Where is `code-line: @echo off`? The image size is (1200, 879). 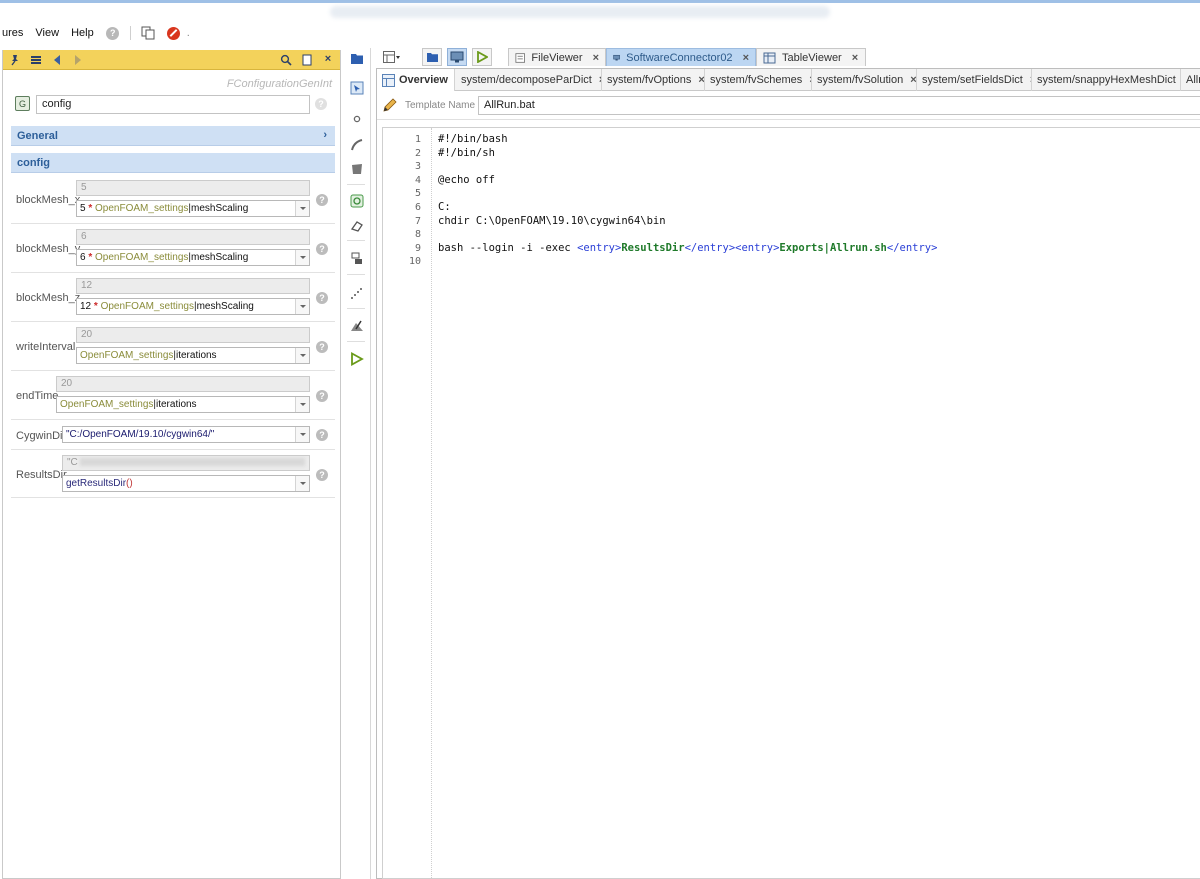
code-line: @echo off is located at coordinates (466, 179).